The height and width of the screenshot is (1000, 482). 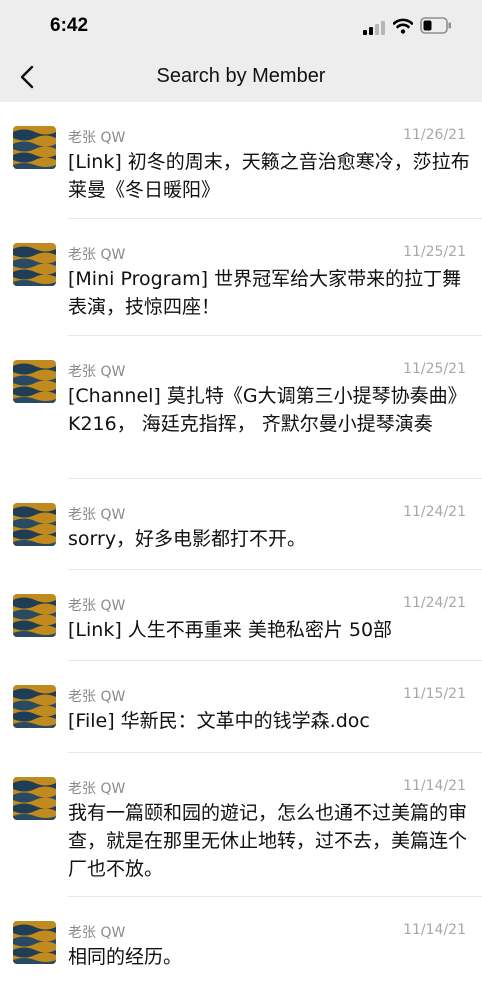 What do you see at coordinates (269, 176) in the screenshot?
I see `message-text: [Link] 初冬的周末，天籁之音治愈寒冷，莎拉布莱曼《冬日暖阳》` at bounding box center [269, 176].